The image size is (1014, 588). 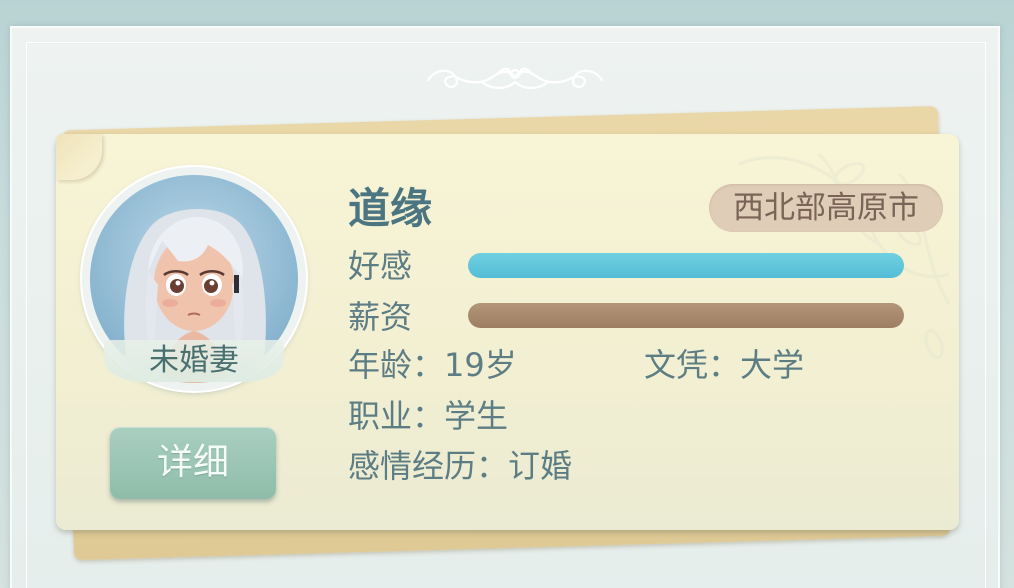 I want to click on location-label: 西北部高原市, so click(x=826, y=208).